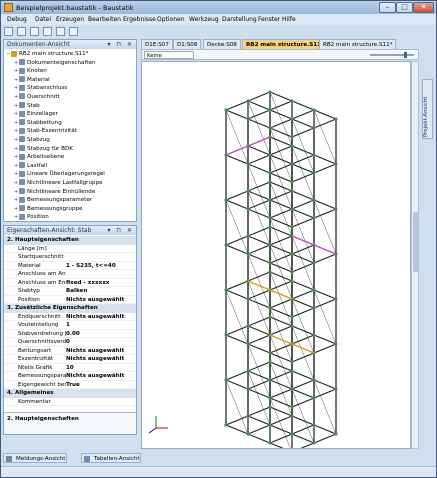 This screenshot has width=437, height=478. What do you see at coordinates (73, 334) in the screenshot?
I see `property-value: 0.00` at bounding box center [73, 334].